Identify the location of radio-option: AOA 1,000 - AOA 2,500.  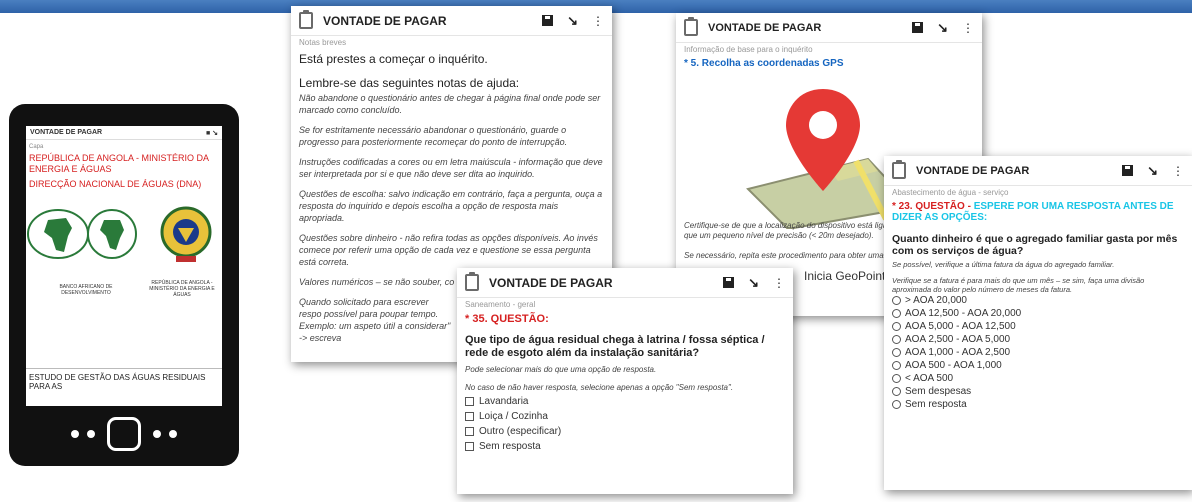
(1038, 352).